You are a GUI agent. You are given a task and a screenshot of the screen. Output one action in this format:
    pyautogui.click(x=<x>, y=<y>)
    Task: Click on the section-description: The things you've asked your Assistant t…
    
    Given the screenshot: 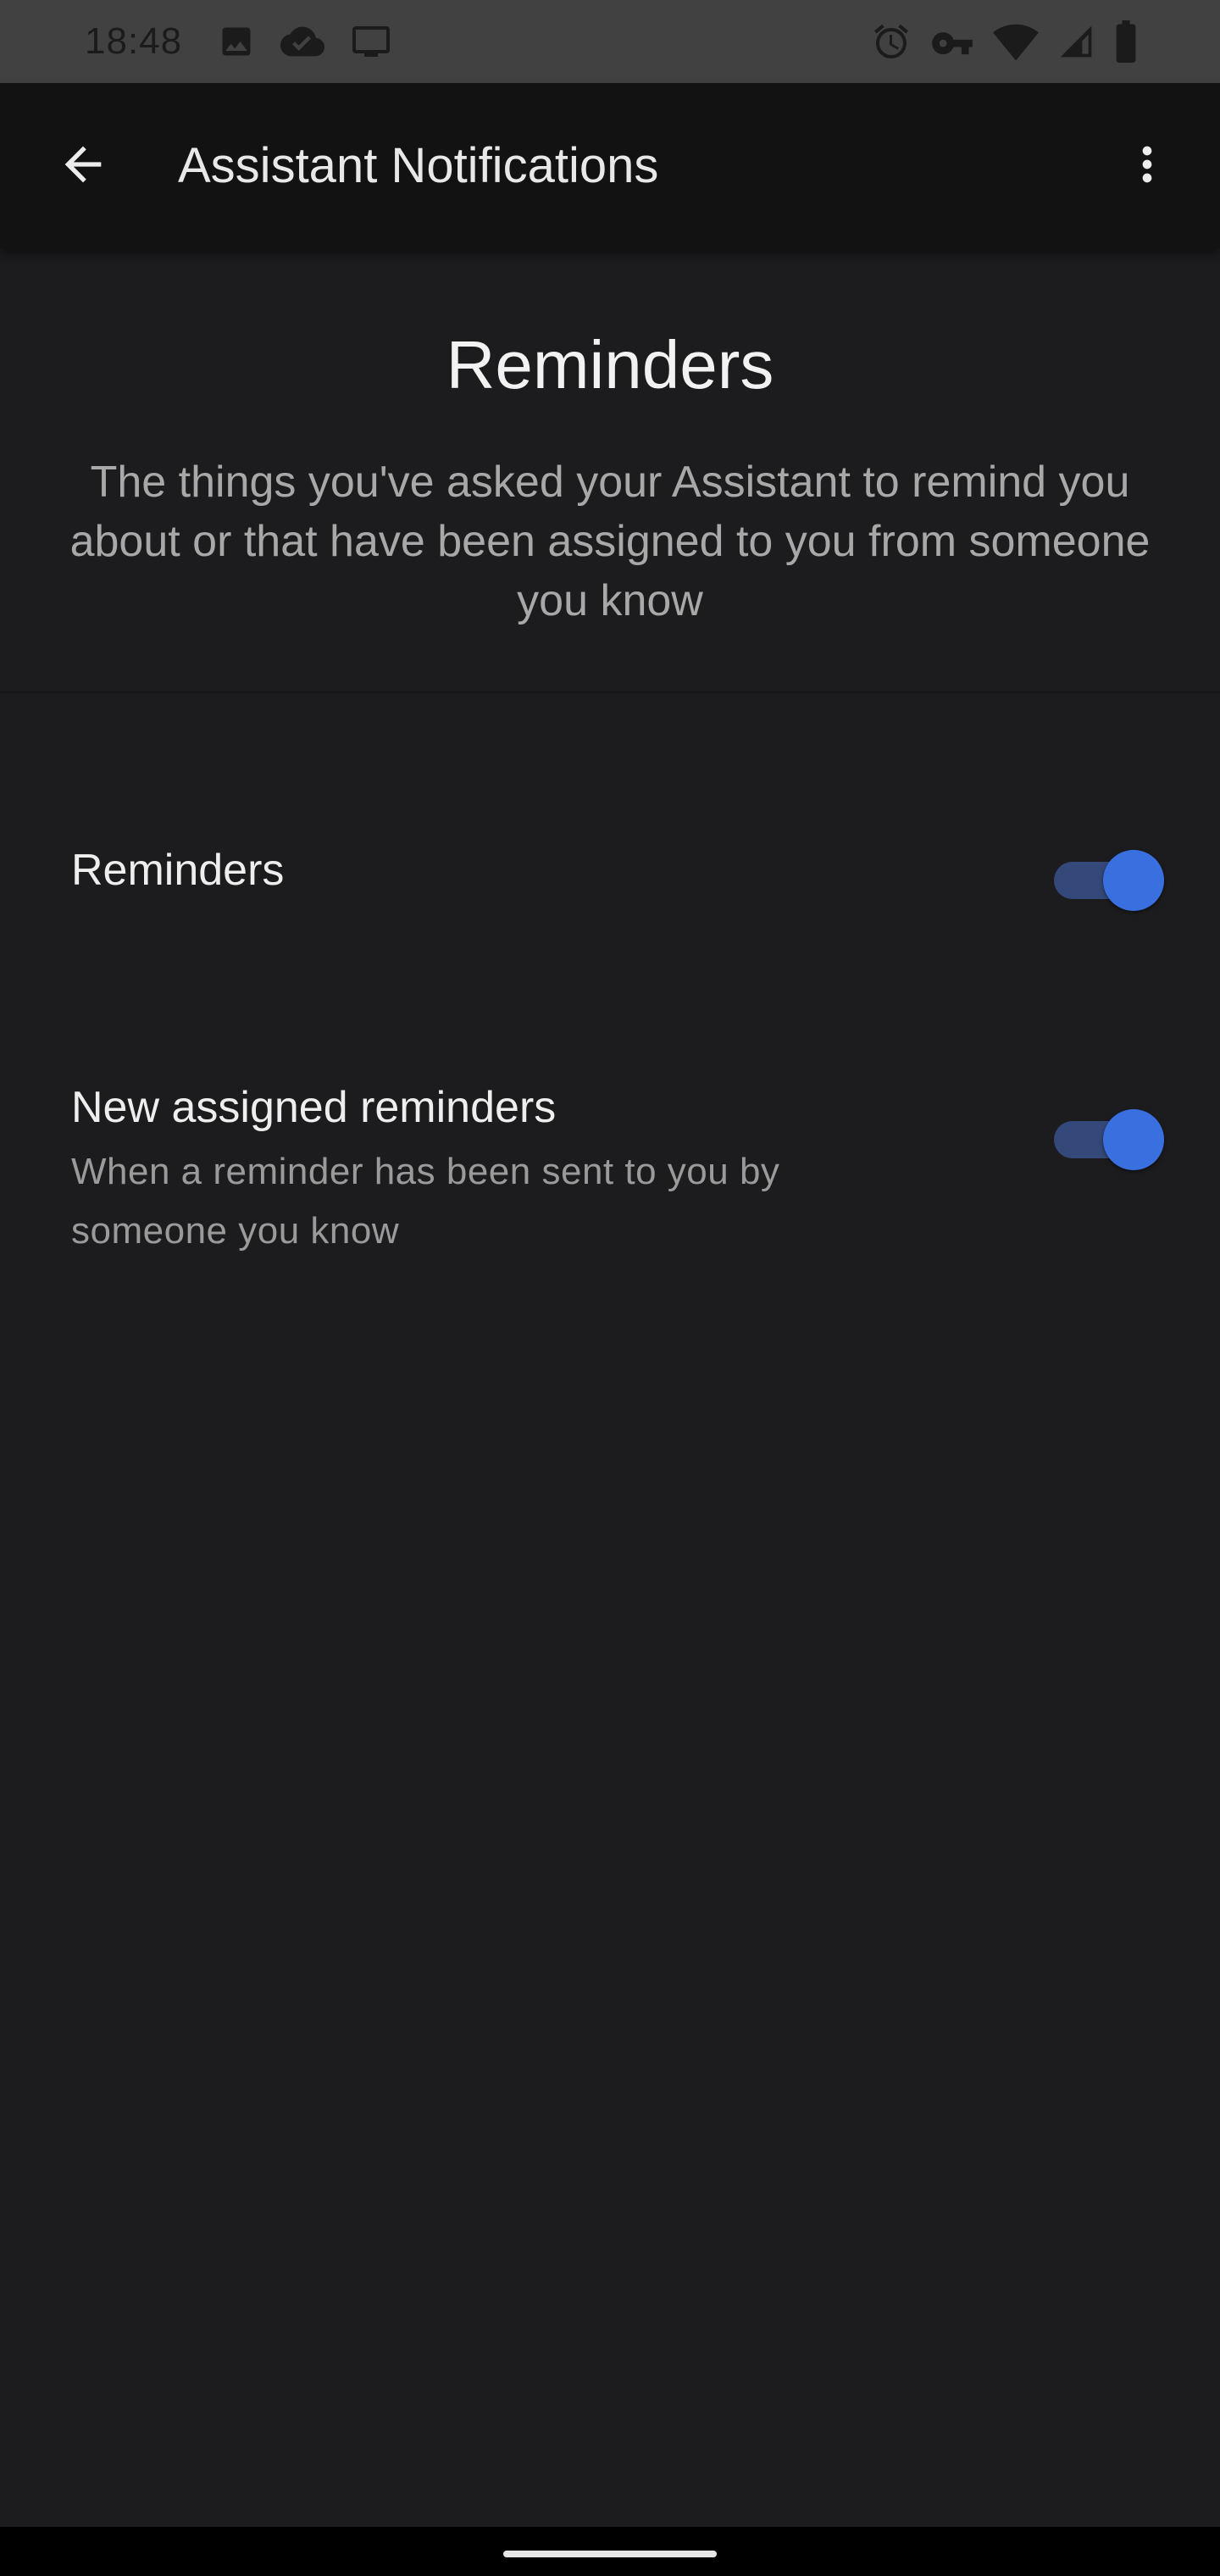 What is the action you would take?
    pyautogui.click(x=610, y=541)
    